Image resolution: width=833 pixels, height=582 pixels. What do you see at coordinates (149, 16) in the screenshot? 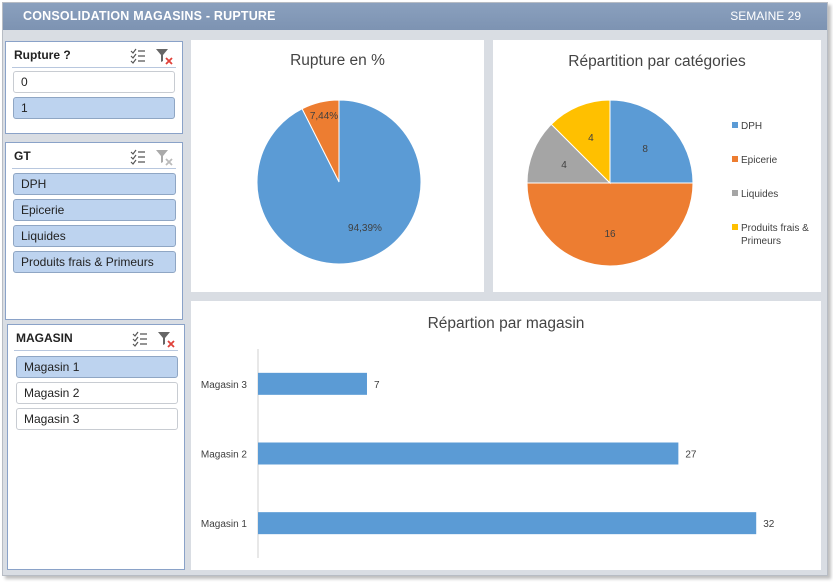
I see `dashboard-title: CONSOLIDATION MAGASINS - RUPTURE` at bounding box center [149, 16].